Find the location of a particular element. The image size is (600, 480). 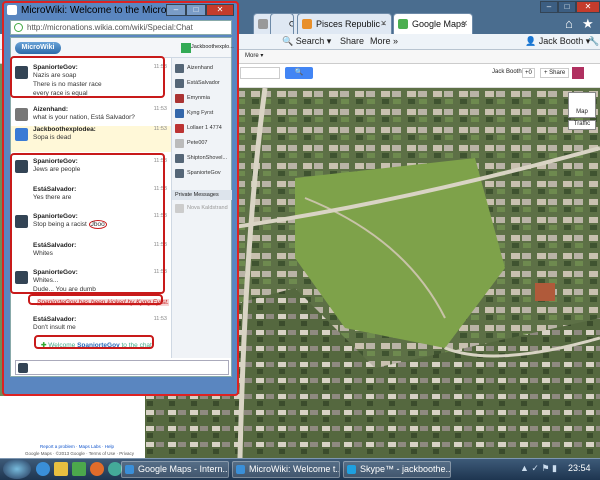

user-list-item: EstáSalvador is located at coordinates (202, 84).